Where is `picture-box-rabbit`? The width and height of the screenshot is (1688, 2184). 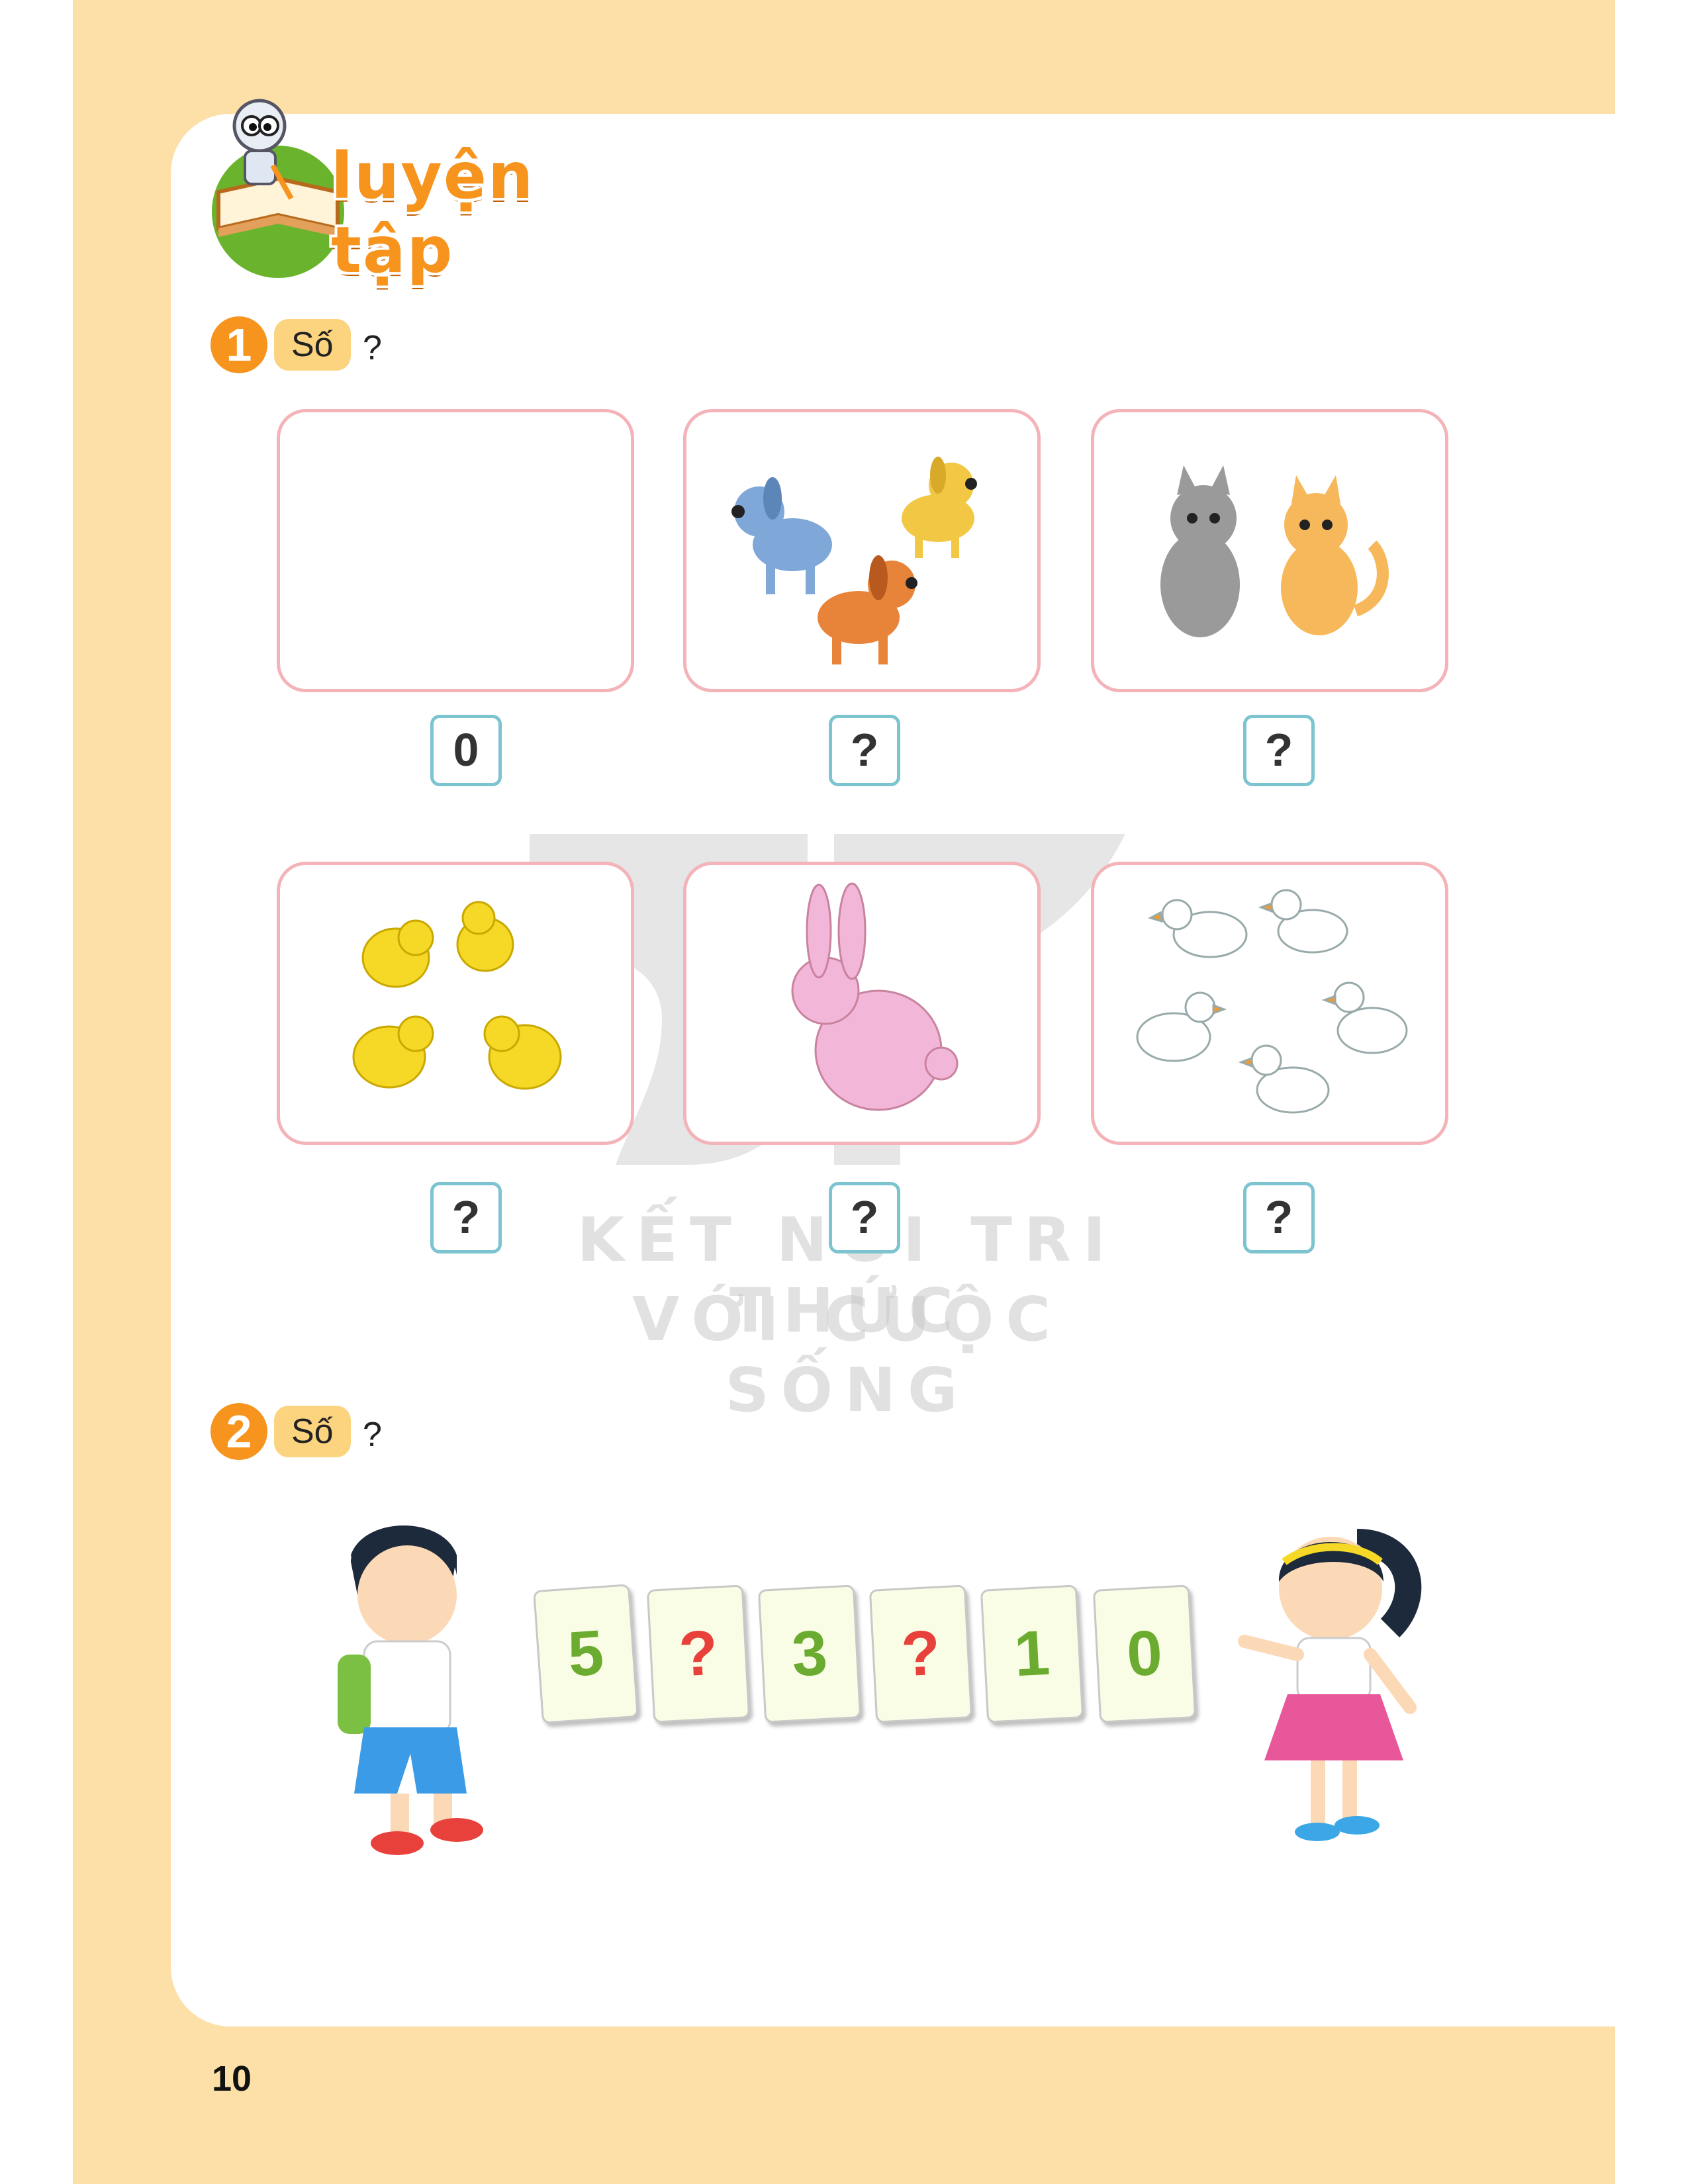
picture-box-rabbit is located at coordinates (862, 1004).